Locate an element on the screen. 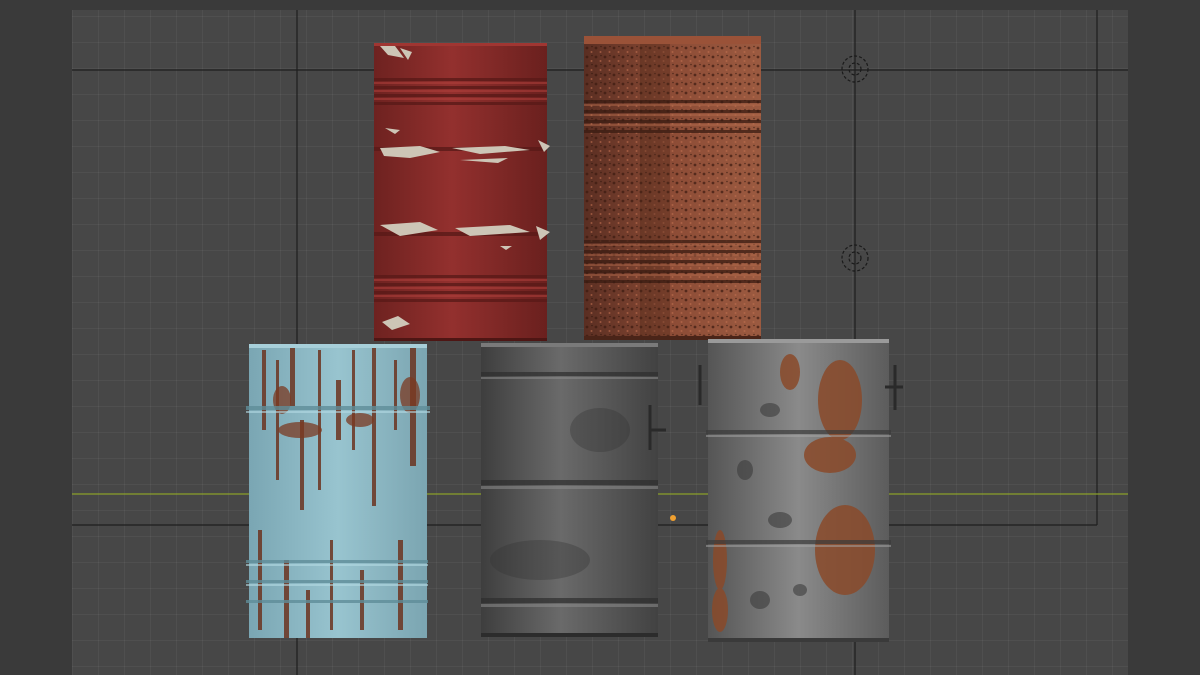 The width and height of the screenshot is (1200, 675). rusted-gray-barrel is located at coordinates (800, 490).